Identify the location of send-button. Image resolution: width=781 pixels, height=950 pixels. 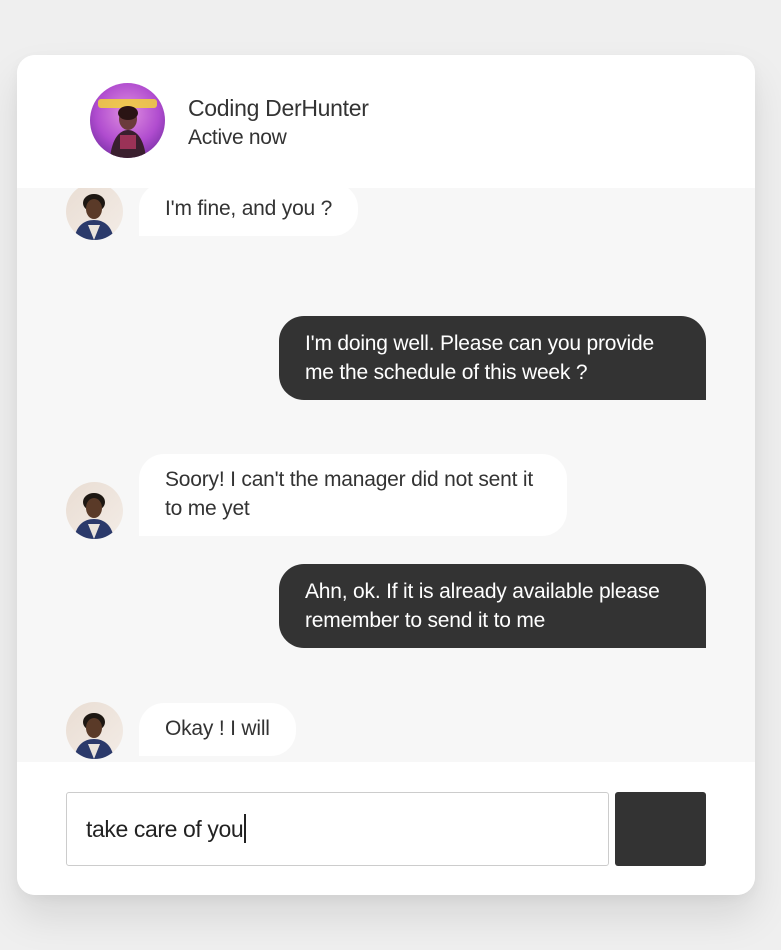
(660, 829).